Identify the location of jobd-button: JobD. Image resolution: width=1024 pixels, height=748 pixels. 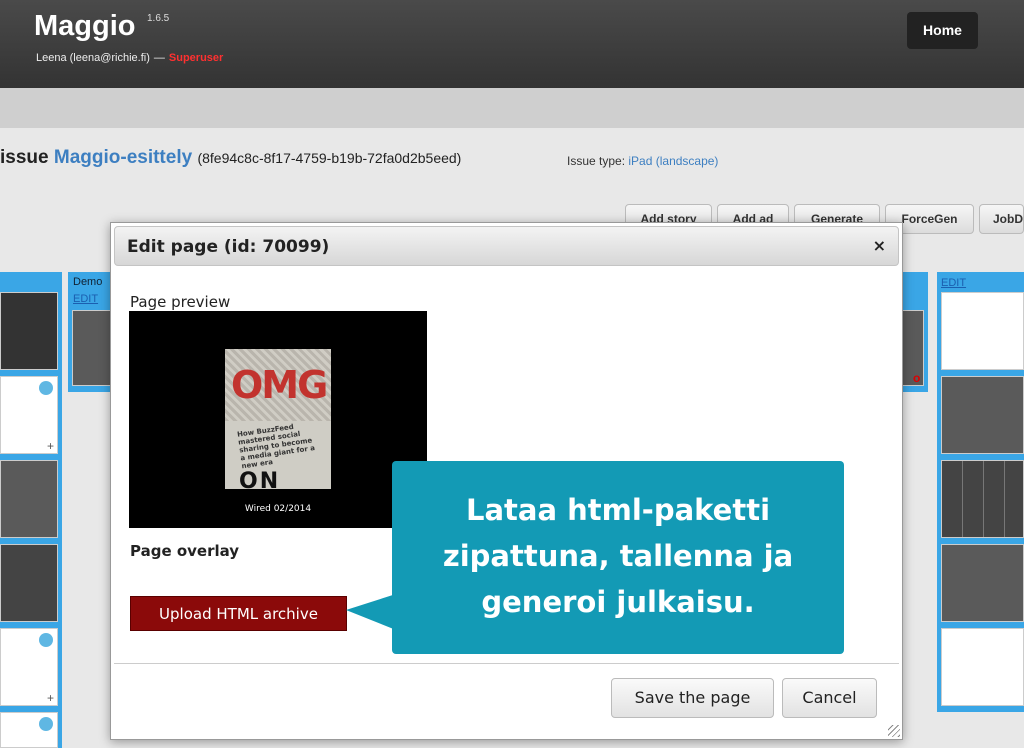
(1001, 219).